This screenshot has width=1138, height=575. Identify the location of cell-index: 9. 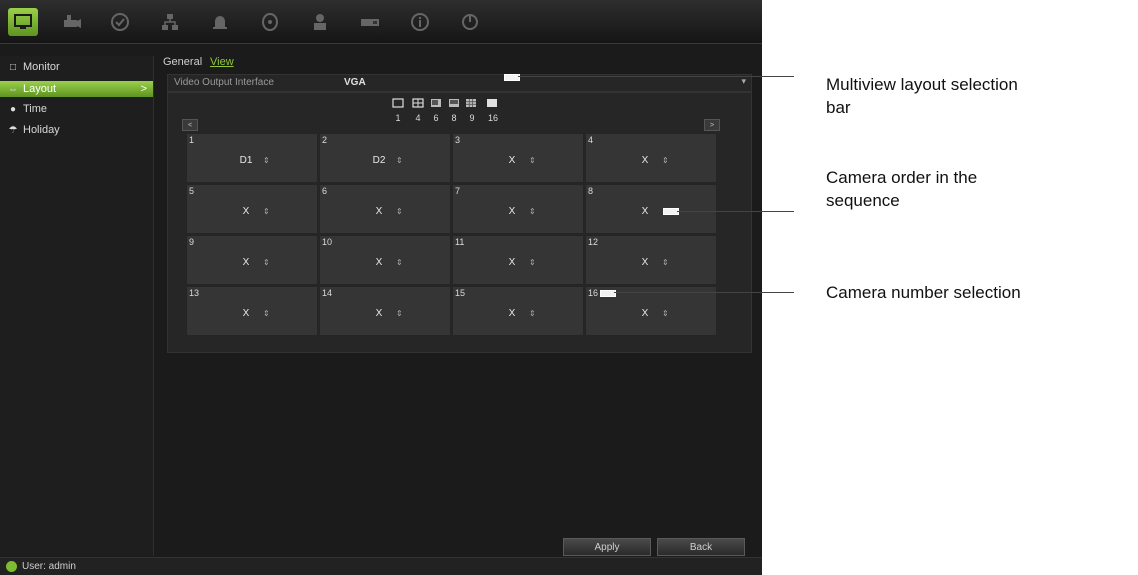
(192, 242).